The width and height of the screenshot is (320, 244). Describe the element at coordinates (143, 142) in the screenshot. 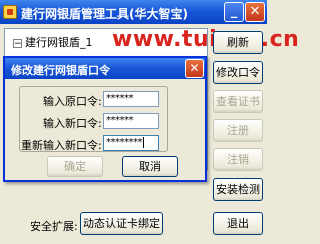

I see `text-caret` at that location.